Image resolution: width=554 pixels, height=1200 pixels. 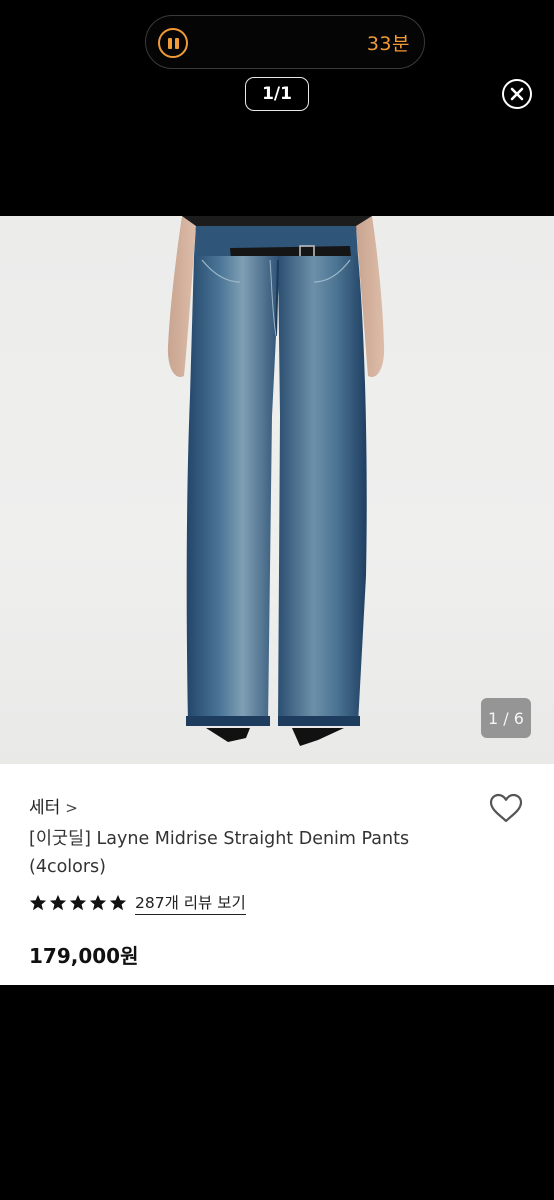 What do you see at coordinates (285, 42) in the screenshot?
I see `timer-pill: 33분` at bounding box center [285, 42].